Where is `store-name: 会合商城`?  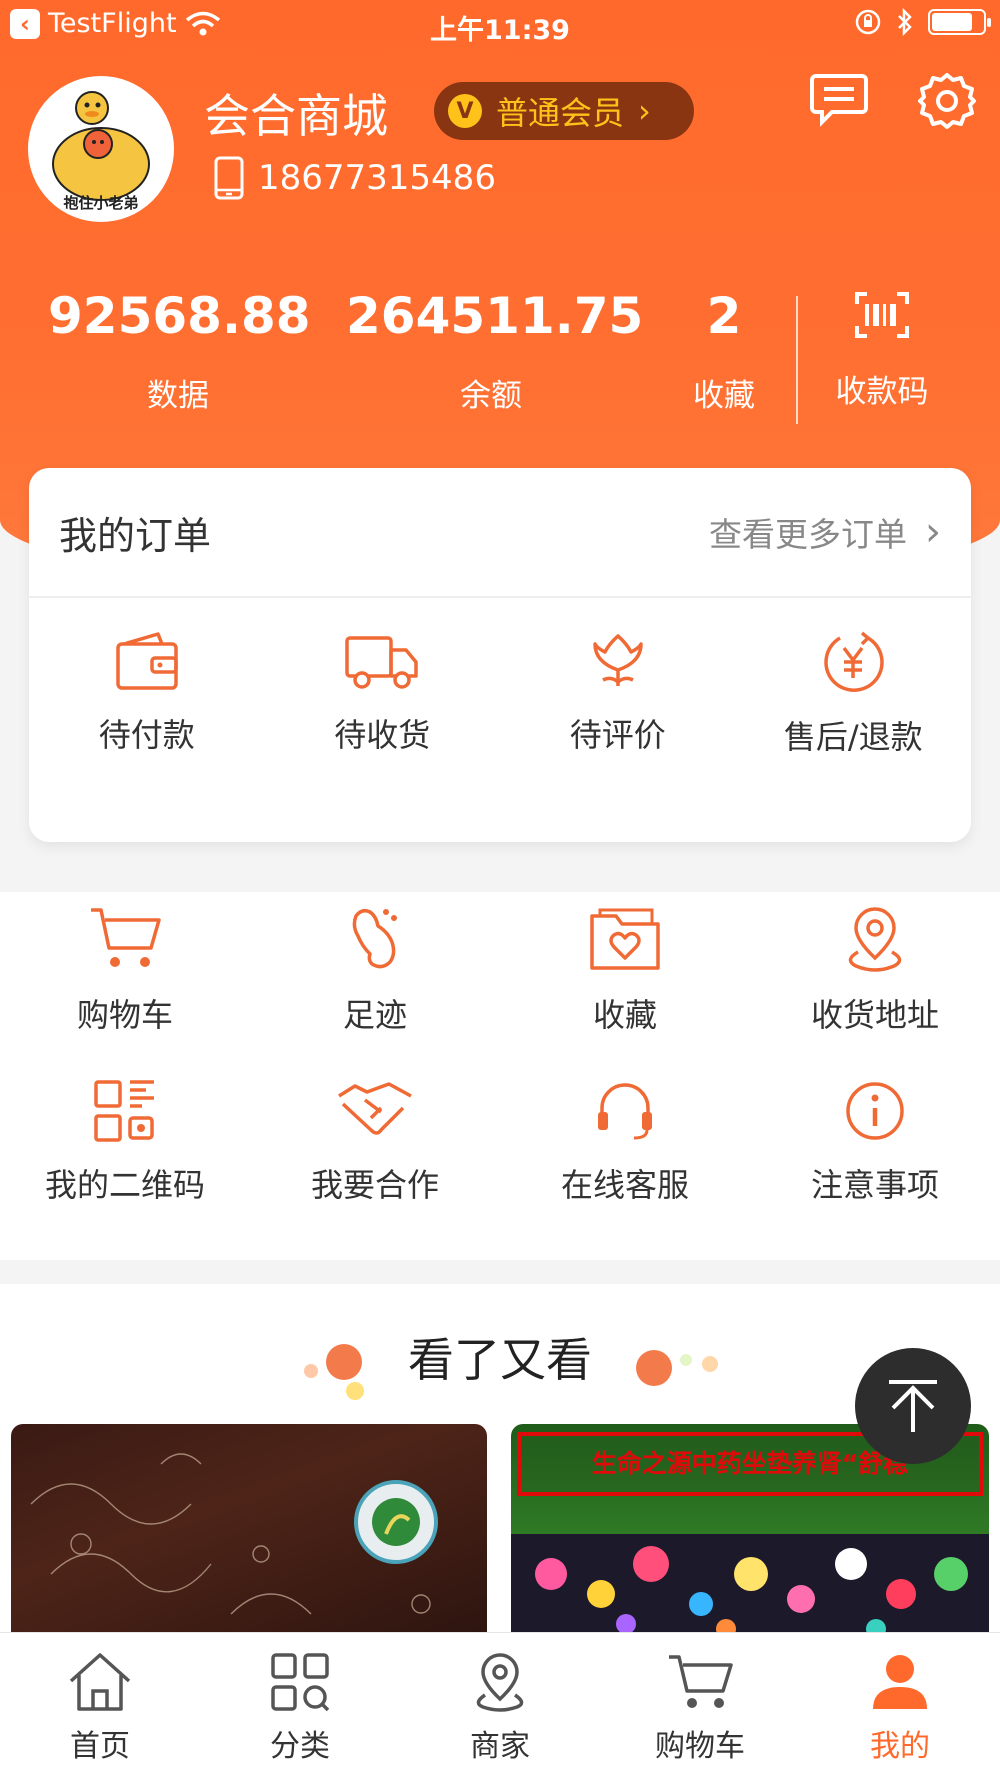 store-name: 会合商城 is located at coordinates (296, 116).